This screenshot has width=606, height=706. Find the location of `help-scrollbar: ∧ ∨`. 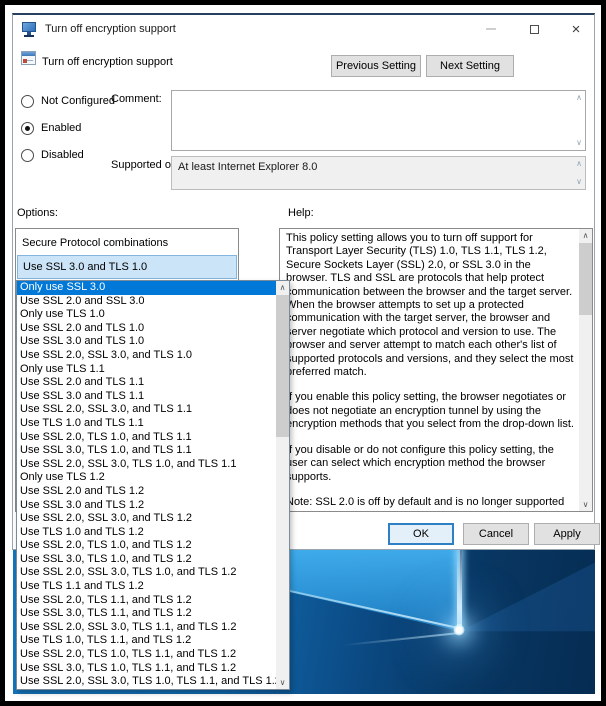

help-scrollbar: ∧ ∨ is located at coordinates (585, 370).